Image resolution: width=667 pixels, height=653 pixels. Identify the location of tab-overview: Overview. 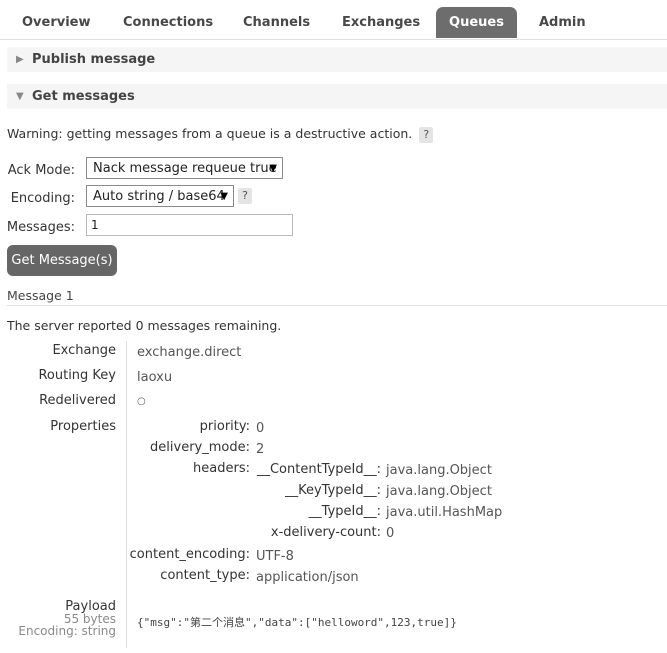
(56, 22).